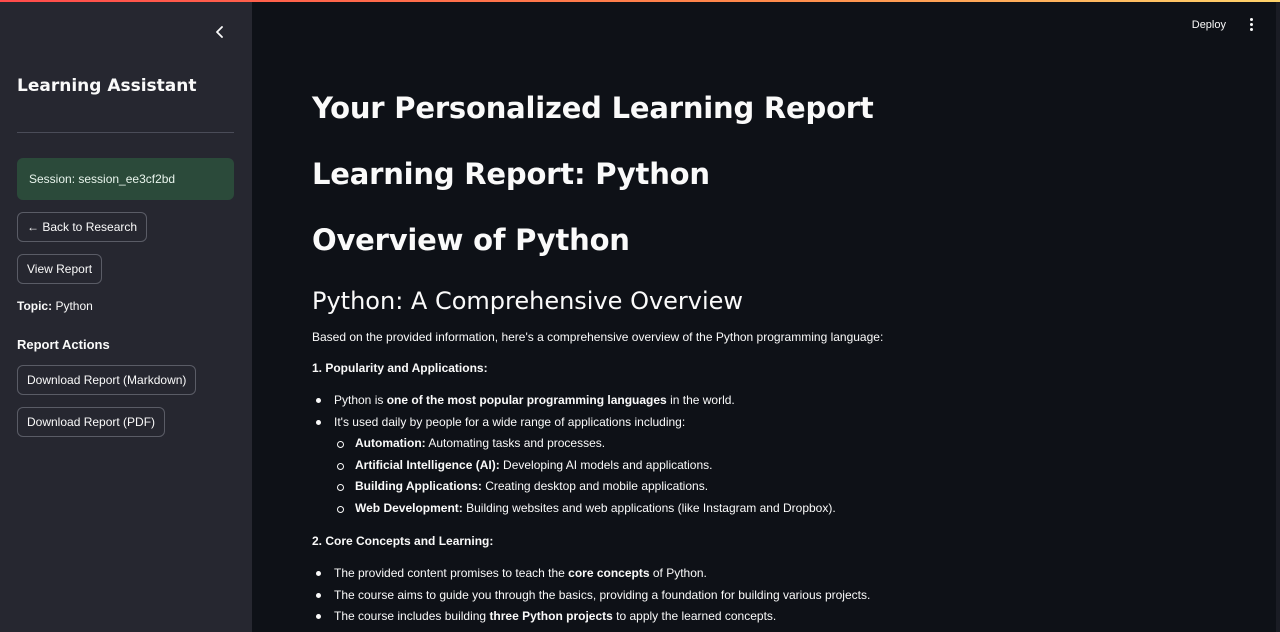 The height and width of the screenshot is (632, 1280). What do you see at coordinates (63, 344) in the screenshot?
I see `report-actions-heading: Report Actions` at bounding box center [63, 344].